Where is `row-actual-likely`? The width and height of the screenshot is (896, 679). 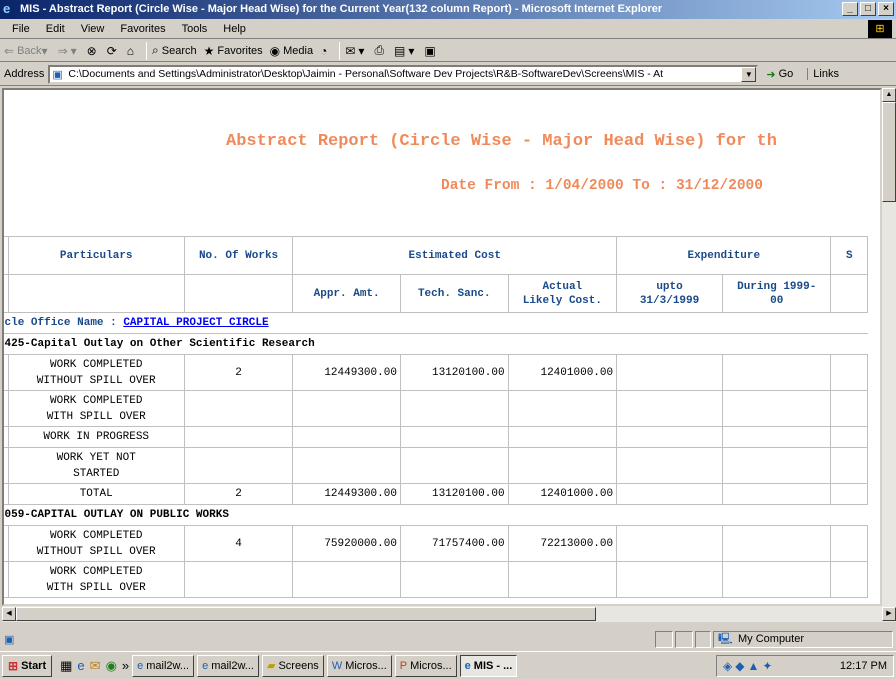 row-actual-likely is located at coordinates (562, 408).